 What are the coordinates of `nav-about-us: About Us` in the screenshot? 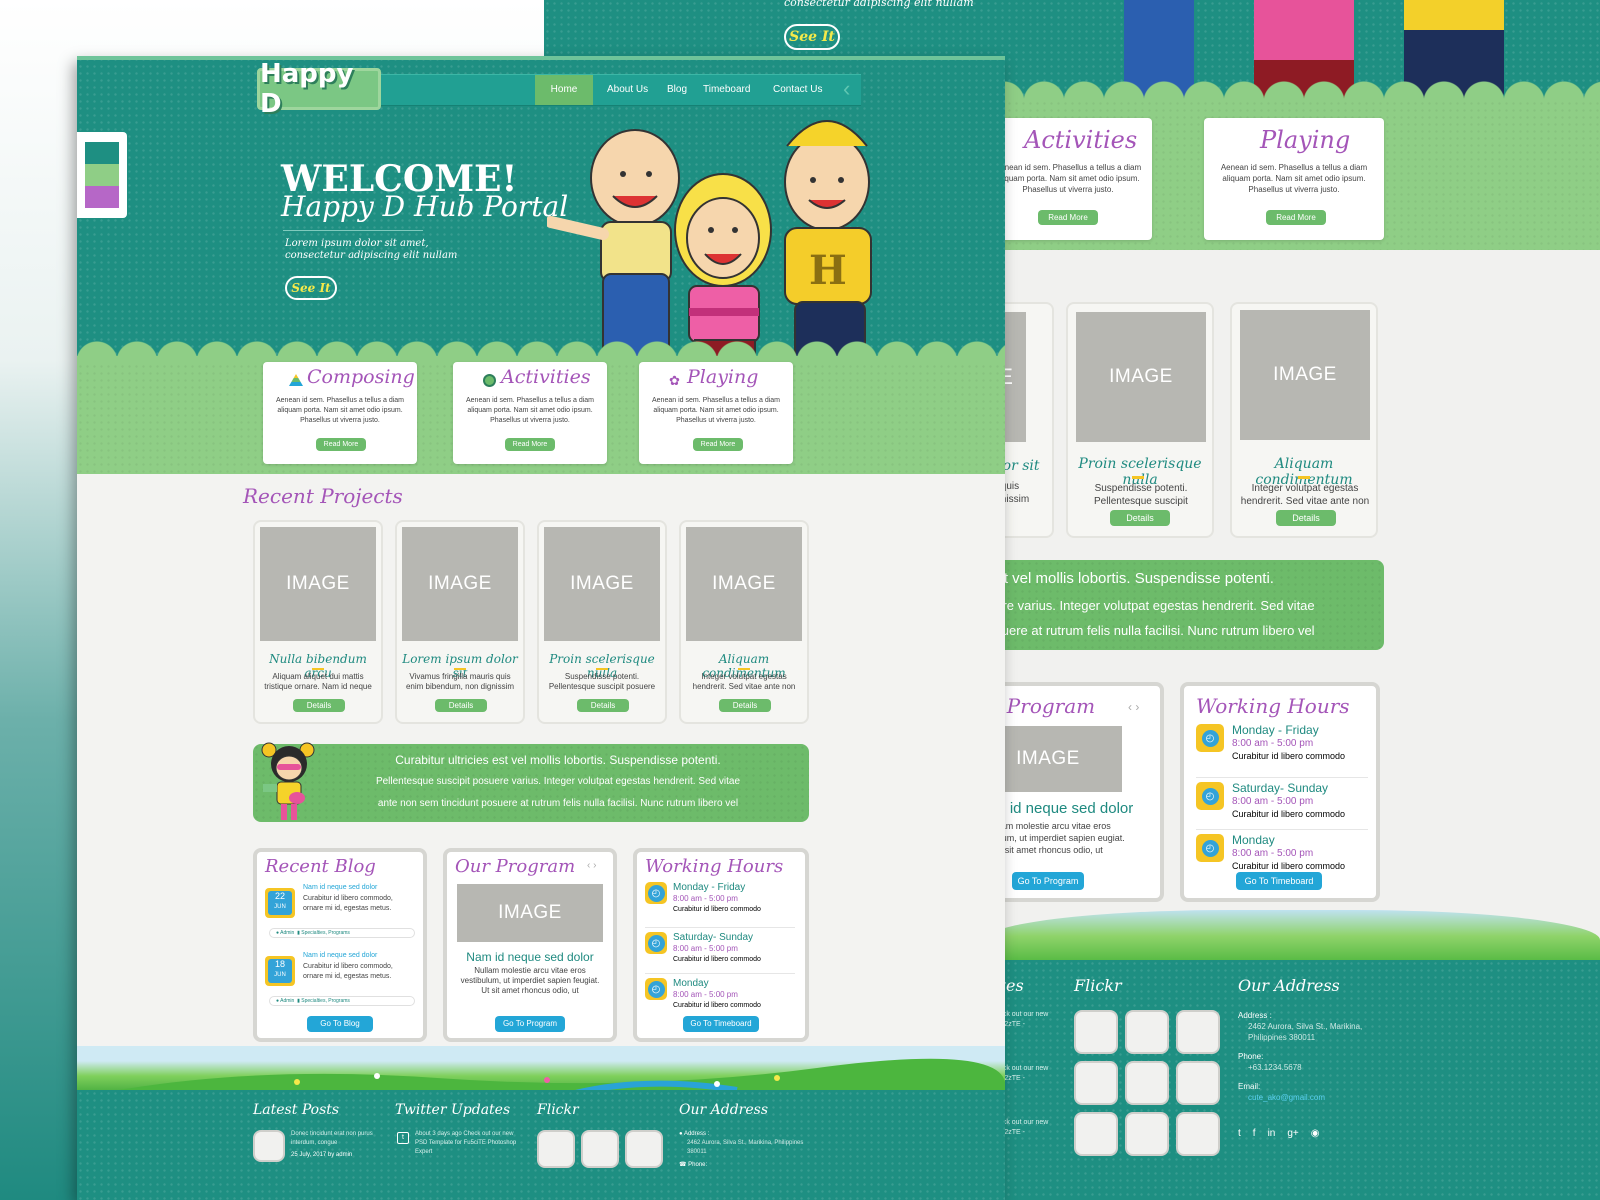 It's located at (627, 90).